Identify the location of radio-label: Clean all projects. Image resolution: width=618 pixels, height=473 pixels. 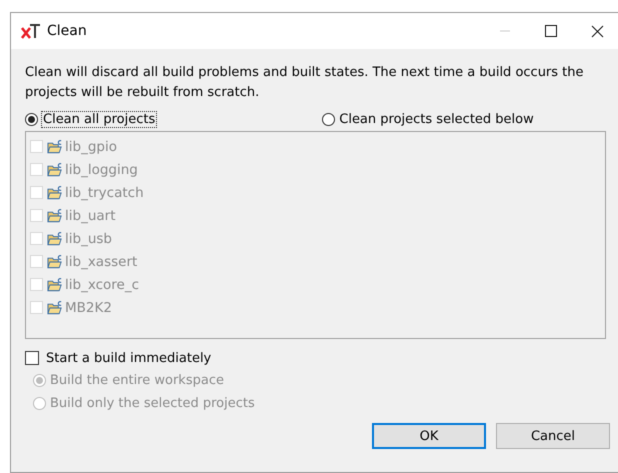
(99, 119).